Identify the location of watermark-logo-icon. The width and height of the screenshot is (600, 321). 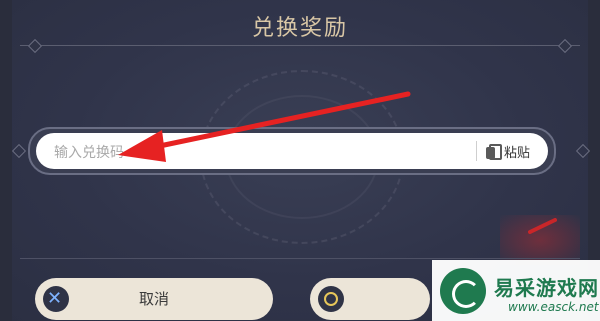
(463, 291).